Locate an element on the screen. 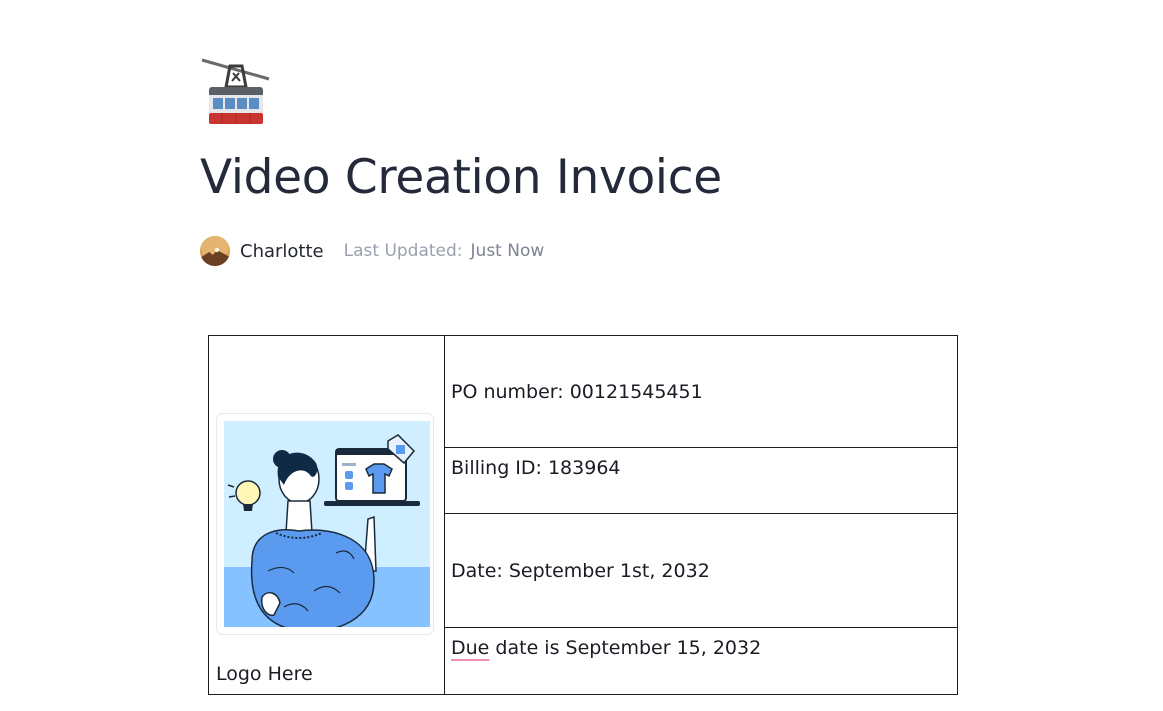 This screenshot has height=711, width=1163. logo-cell: Logo Here is located at coordinates (326, 515).